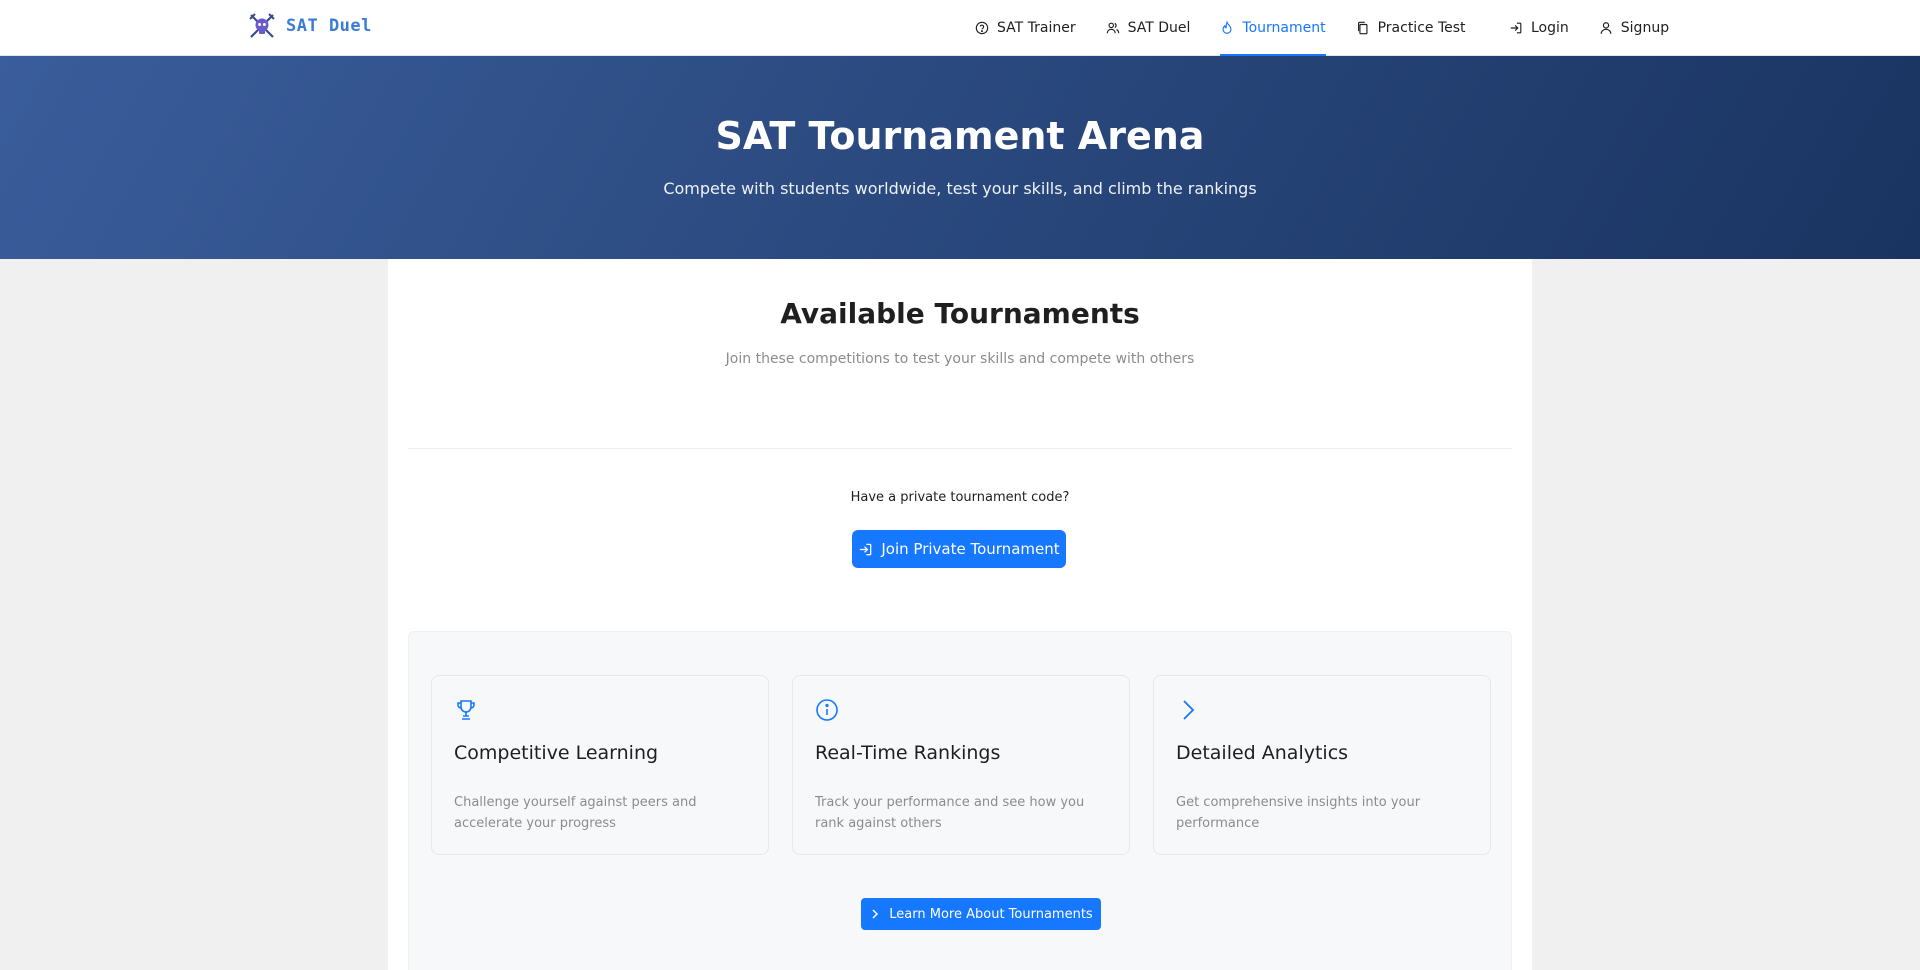 This screenshot has width=1920, height=970. I want to click on signup-link: Signup, so click(1634, 28).